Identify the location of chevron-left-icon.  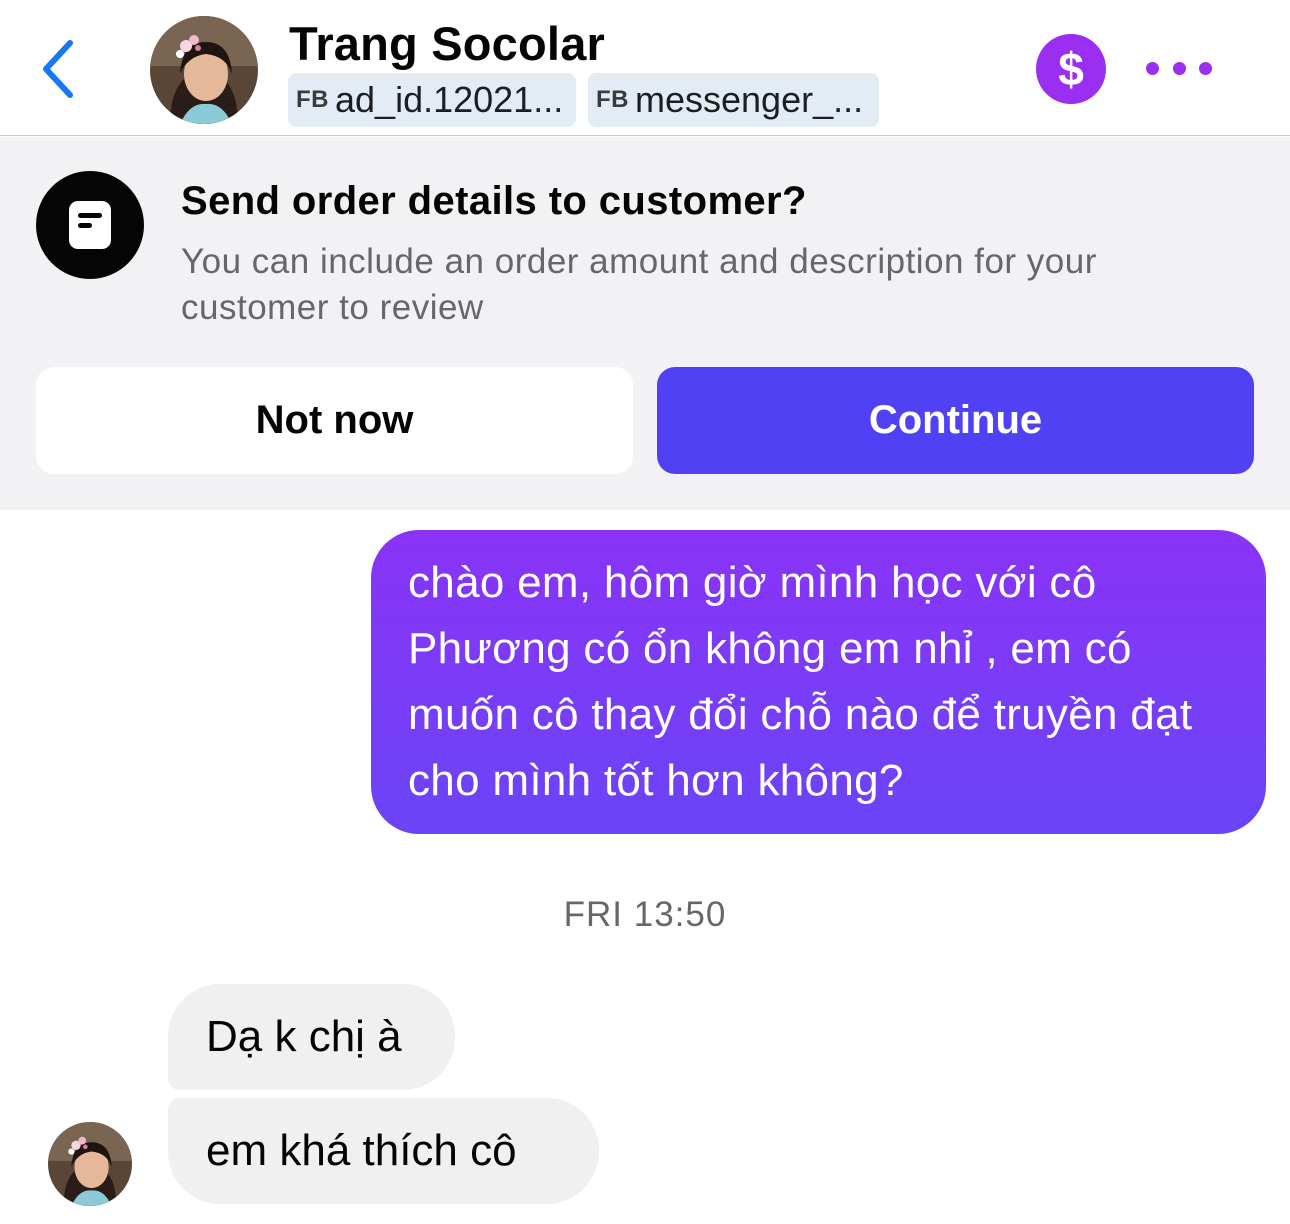
(58, 69).